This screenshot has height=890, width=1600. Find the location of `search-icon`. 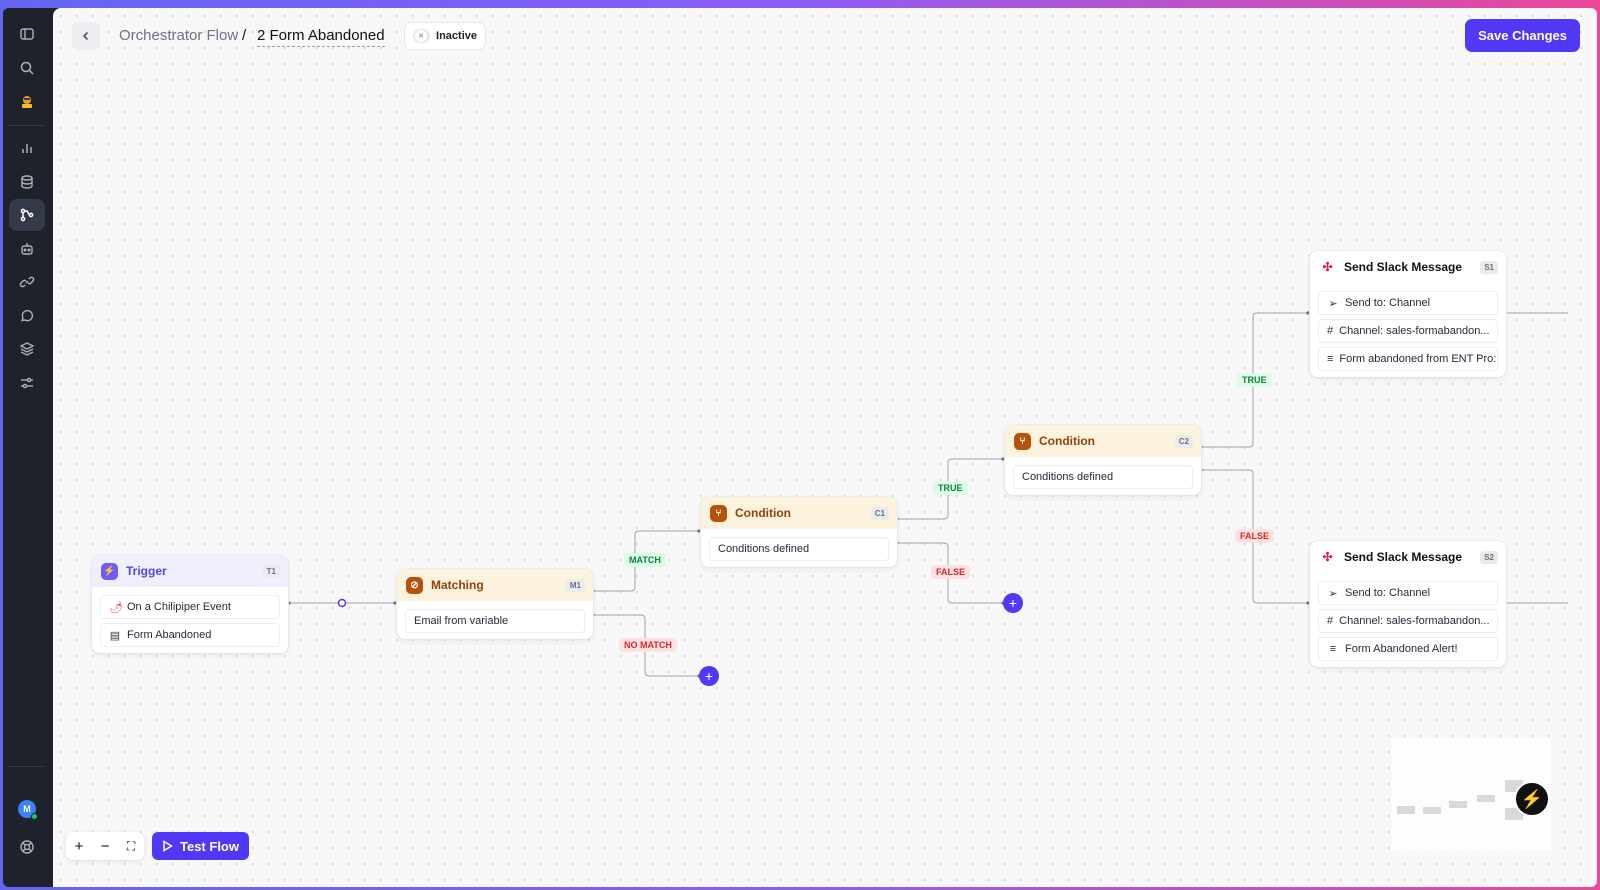

search-icon is located at coordinates (27, 68).